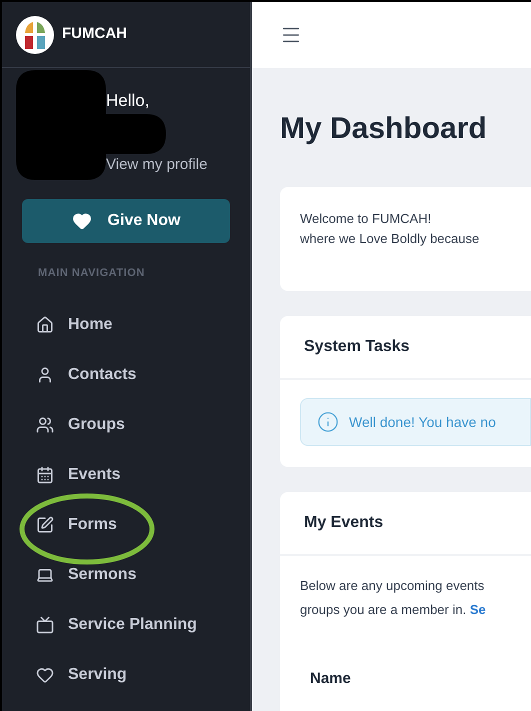 Image resolution: width=531 pixels, height=711 pixels. What do you see at coordinates (126, 375) in the screenshot?
I see `nav-item: Contacts` at bounding box center [126, 375].